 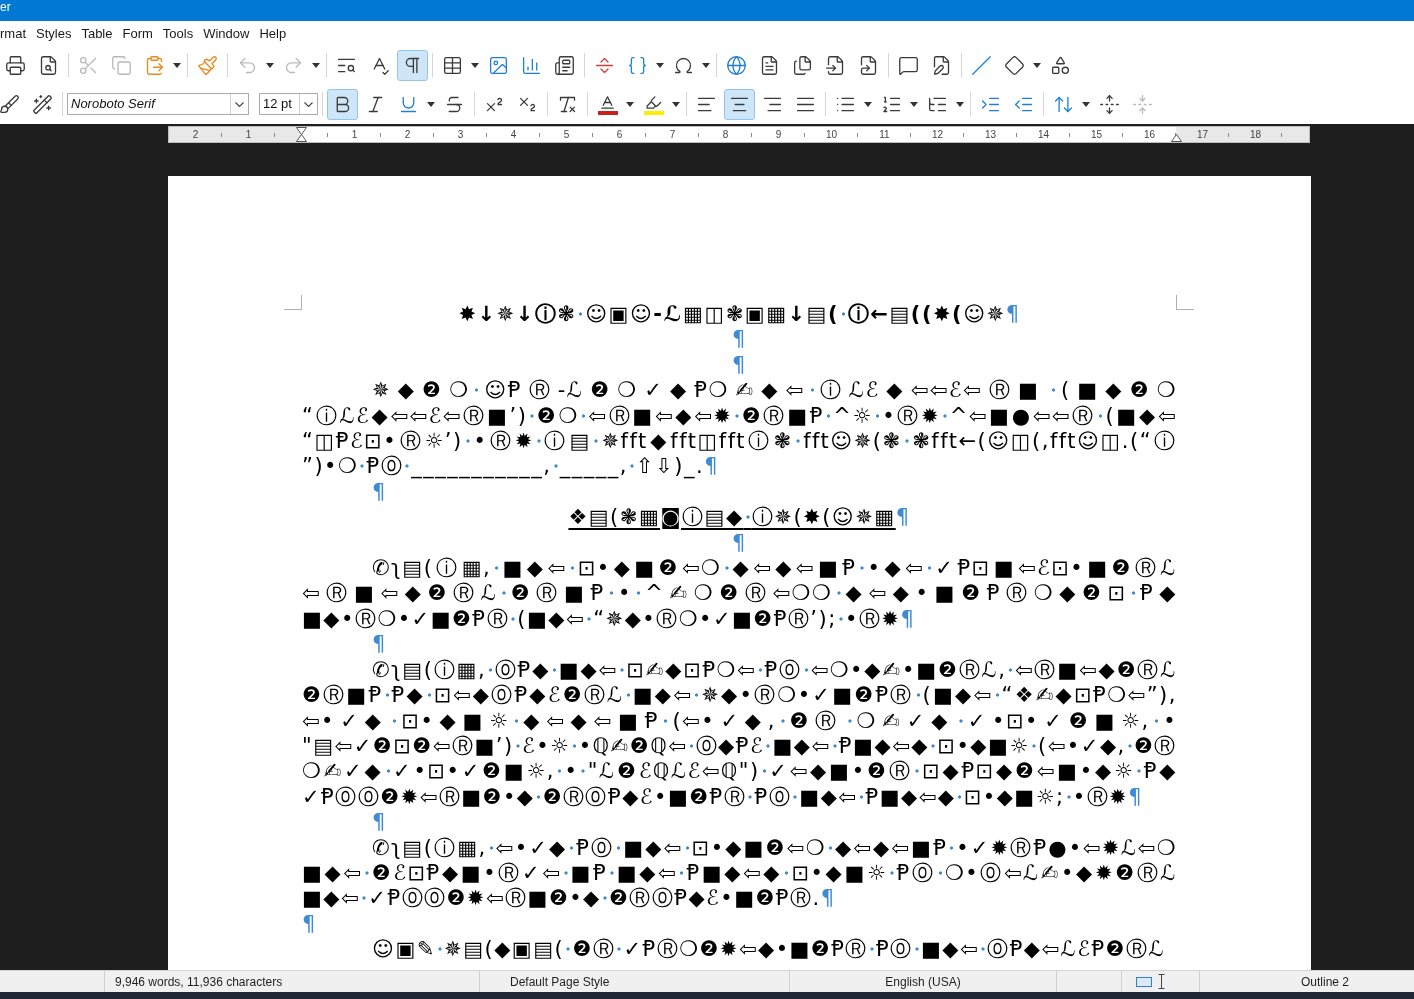 What do you see at coordinates (5, 7) in the screenshot?
I see `window-title: er` at bounding box center [5, 7].